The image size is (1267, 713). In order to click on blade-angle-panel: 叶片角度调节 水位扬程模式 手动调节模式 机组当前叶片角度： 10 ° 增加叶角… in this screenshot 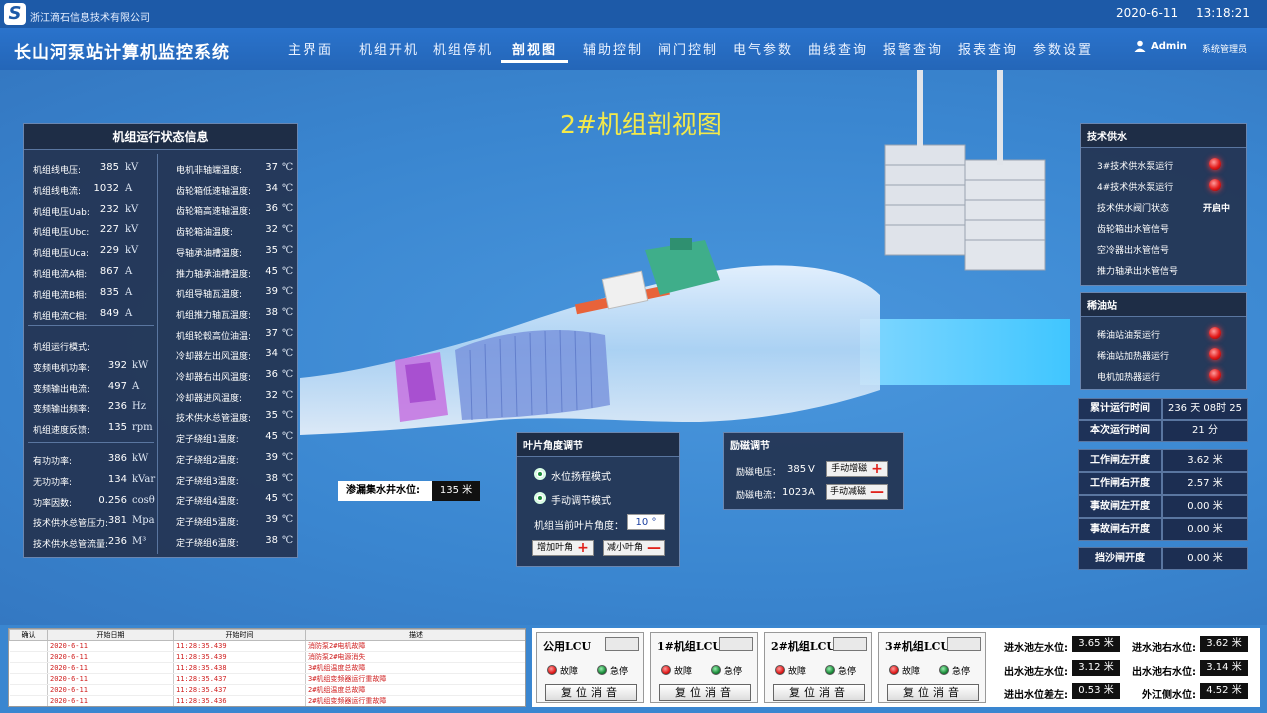, I will do `click(598, 499)`.